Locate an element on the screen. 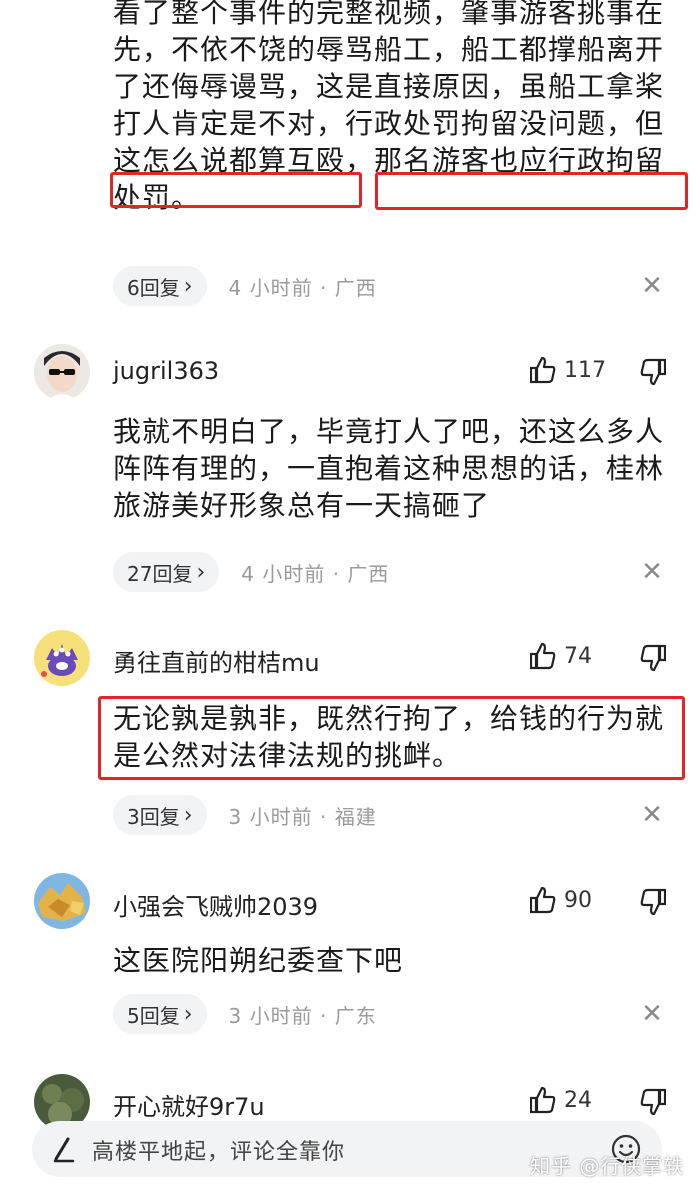 This screenshot has height=1190, width=698. username: jugril363 is located at coordinates (166, 371).